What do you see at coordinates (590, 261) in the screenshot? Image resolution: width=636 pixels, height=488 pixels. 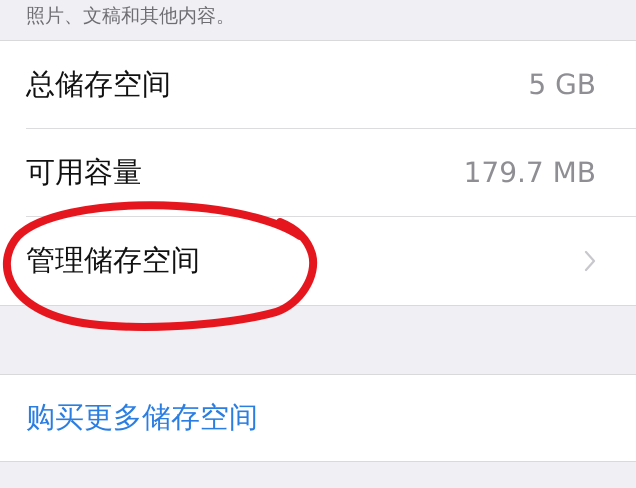 I see `chevron-icon` at bounding box center [590, 261].